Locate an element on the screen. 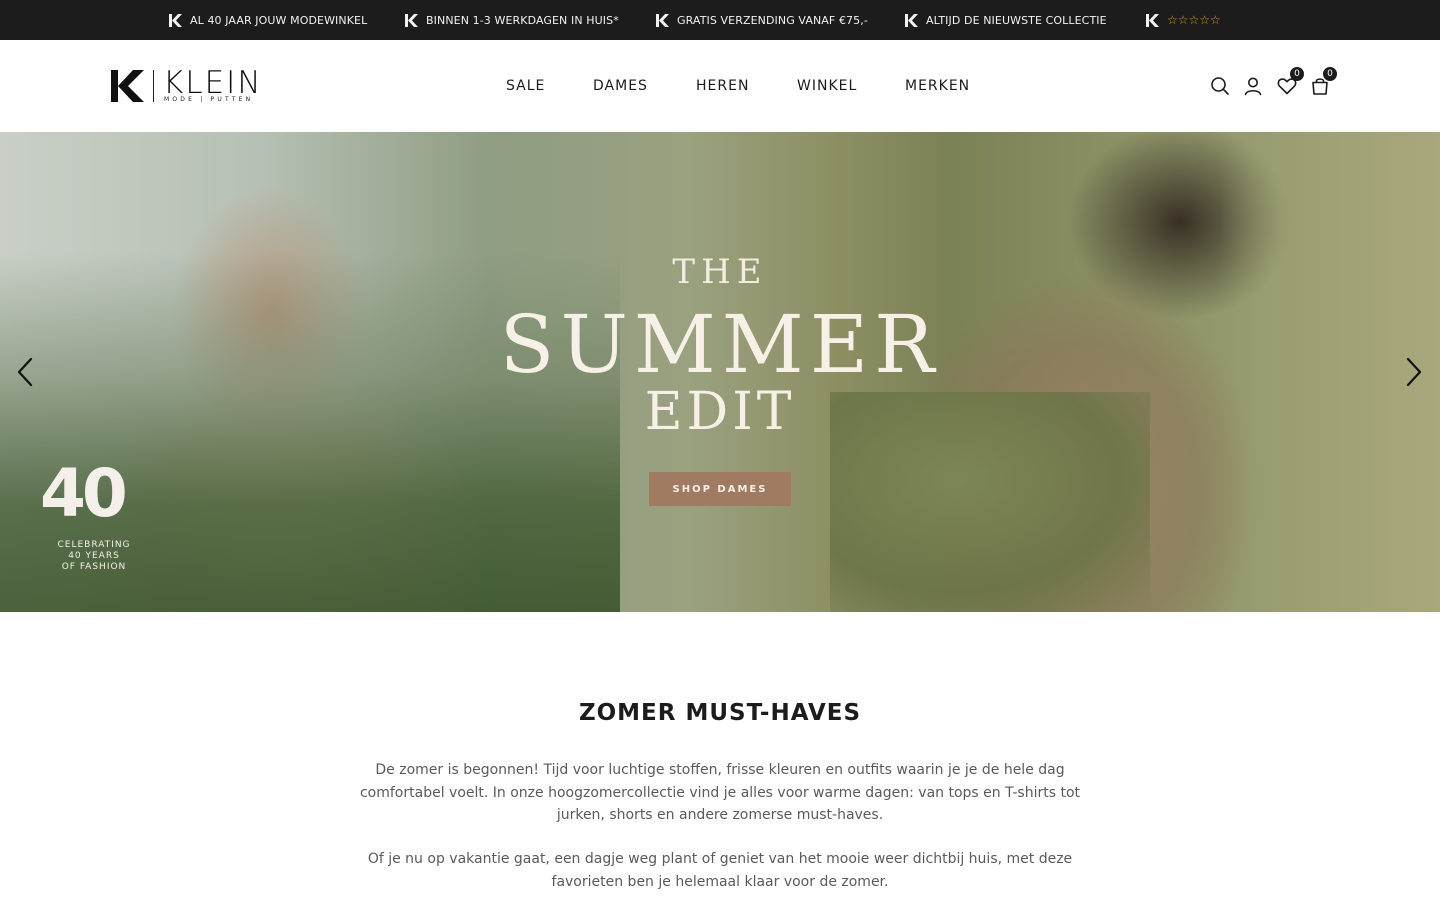 Image resolution: width=1440 pixels, height=900 pixels. nav-item-dames: DAMES is located at coordinates (620, 86).